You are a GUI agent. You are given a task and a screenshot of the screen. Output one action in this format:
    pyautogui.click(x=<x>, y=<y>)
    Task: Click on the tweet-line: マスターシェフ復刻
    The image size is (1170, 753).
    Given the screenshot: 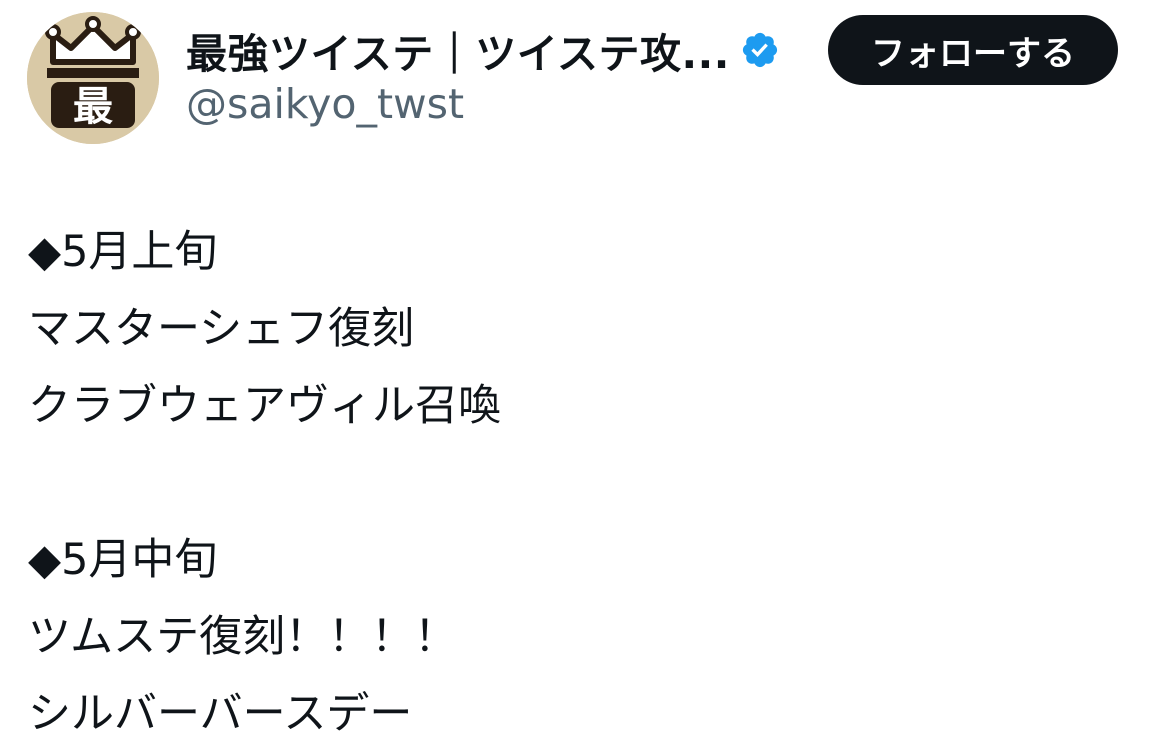 What is the action you would take?
    pyautogui.click(x=221, y=329)
    